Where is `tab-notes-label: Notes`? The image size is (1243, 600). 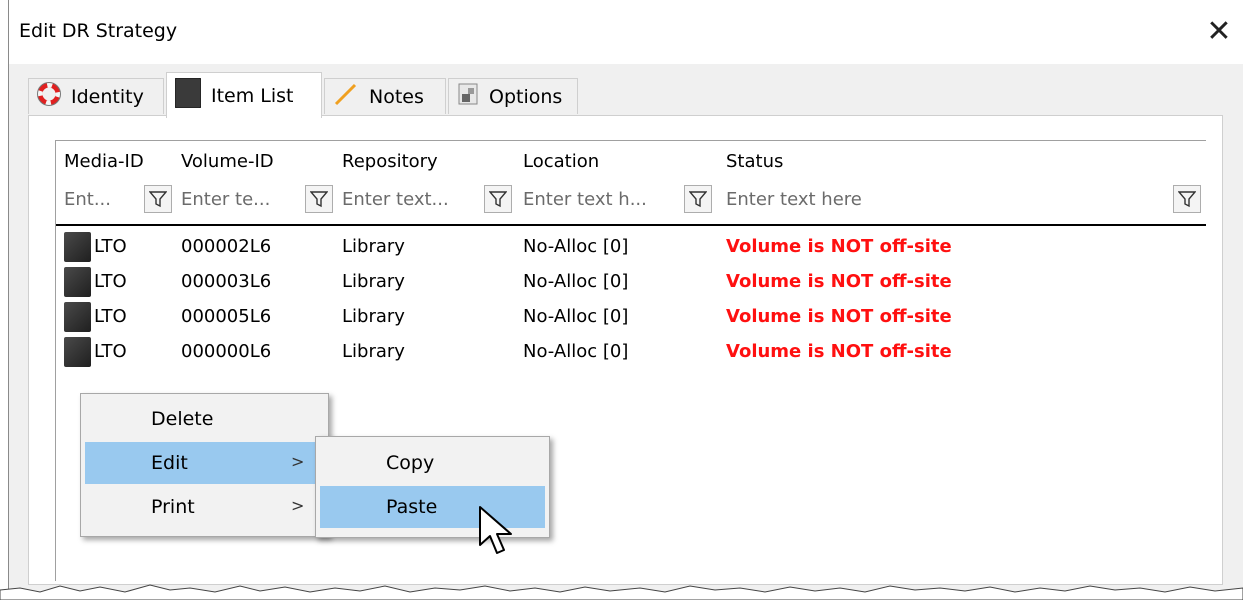
tab-notes-label: Notes is located at coordinates (396, 96).